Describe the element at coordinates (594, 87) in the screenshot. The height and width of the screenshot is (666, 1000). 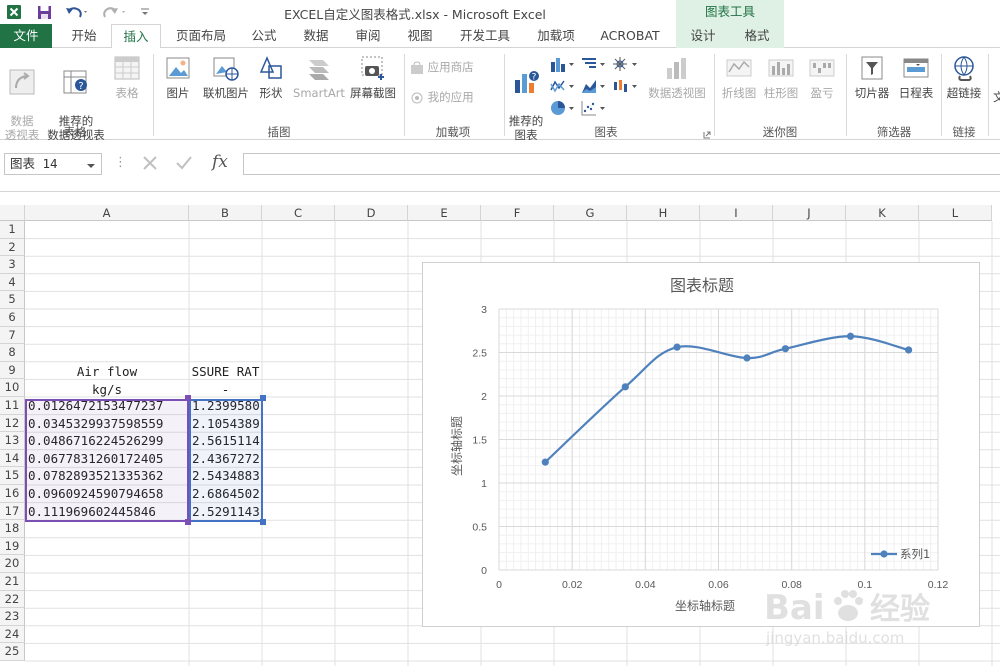
I see `area-chart-icon` at that location.